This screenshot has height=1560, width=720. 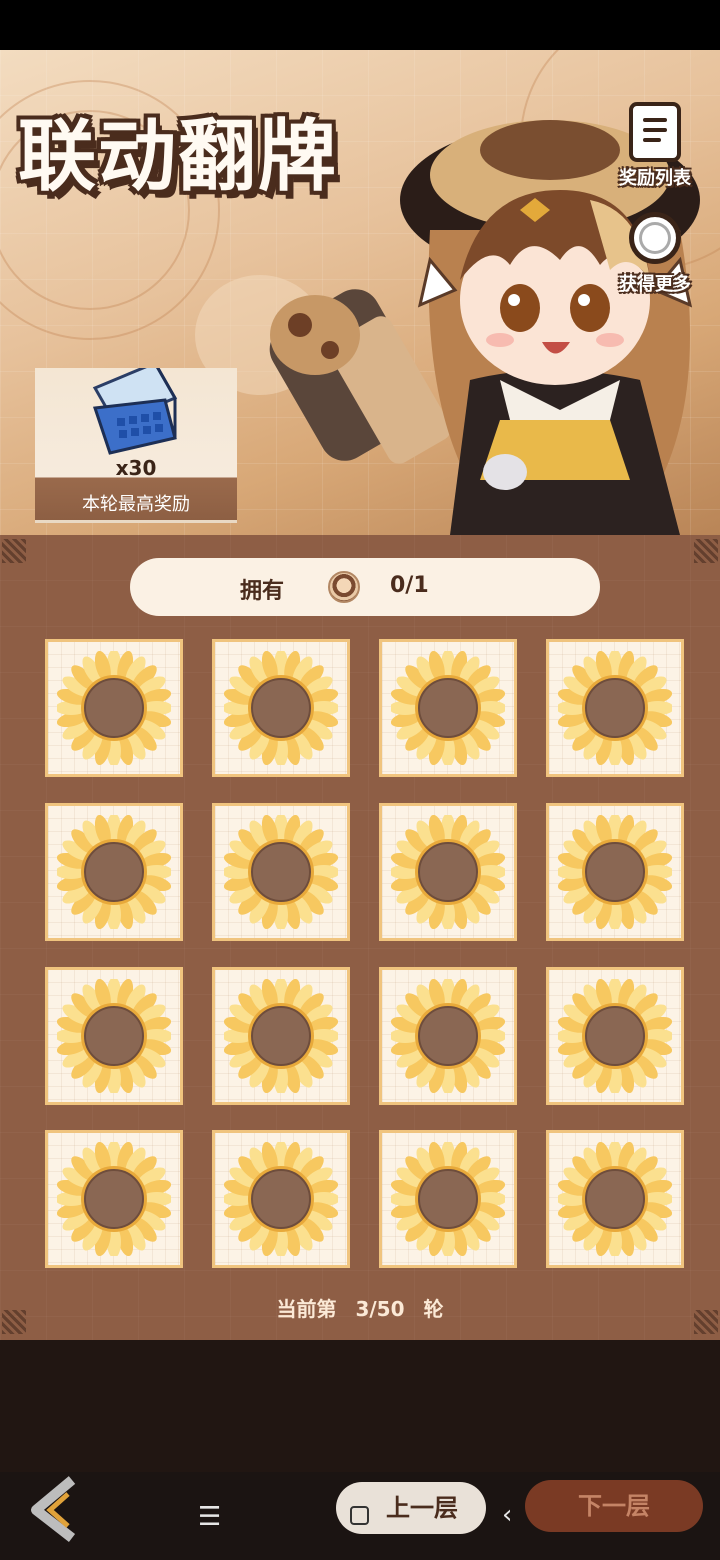 What do you see at coordinates (365, 587) in the screenshot?
I see `owned-counter: 拥有 0/1` at bounding box center [365, 587].